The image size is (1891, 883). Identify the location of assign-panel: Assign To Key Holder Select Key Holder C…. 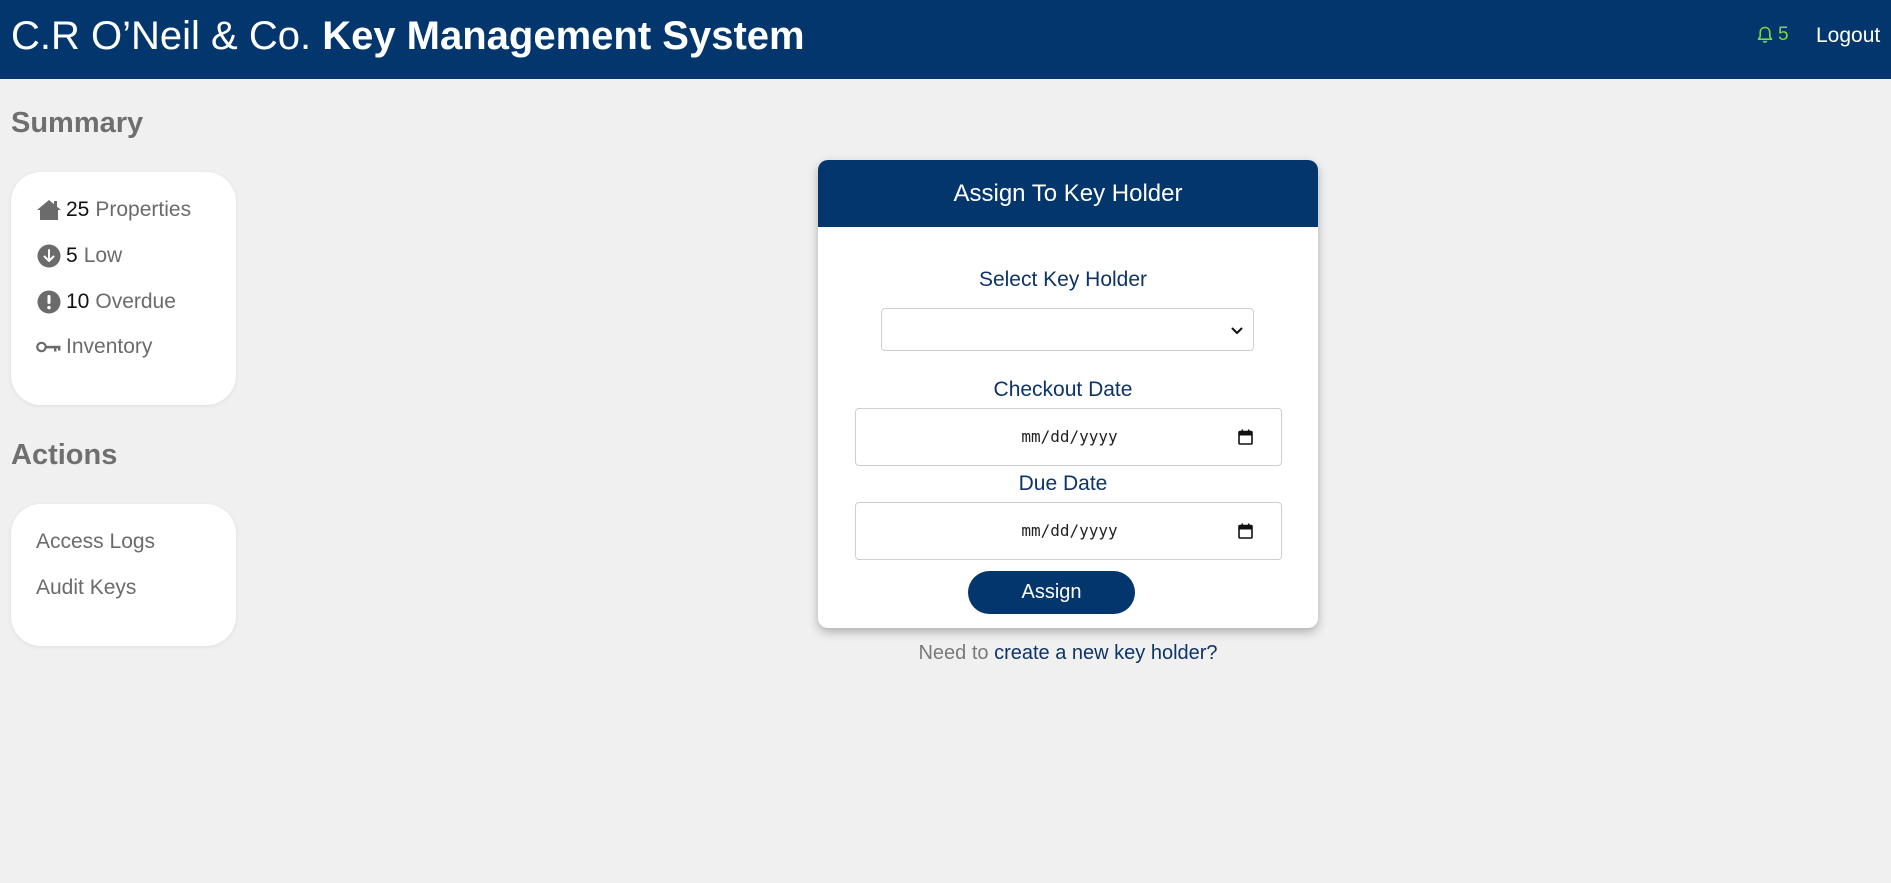
(1068, 394).